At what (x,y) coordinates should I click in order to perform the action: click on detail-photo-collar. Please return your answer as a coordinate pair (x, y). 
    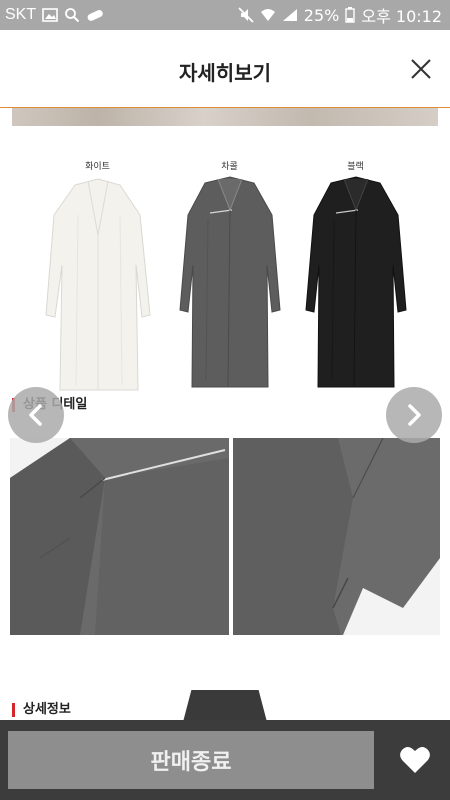
    Looking at the image, I should click on (119, 536).